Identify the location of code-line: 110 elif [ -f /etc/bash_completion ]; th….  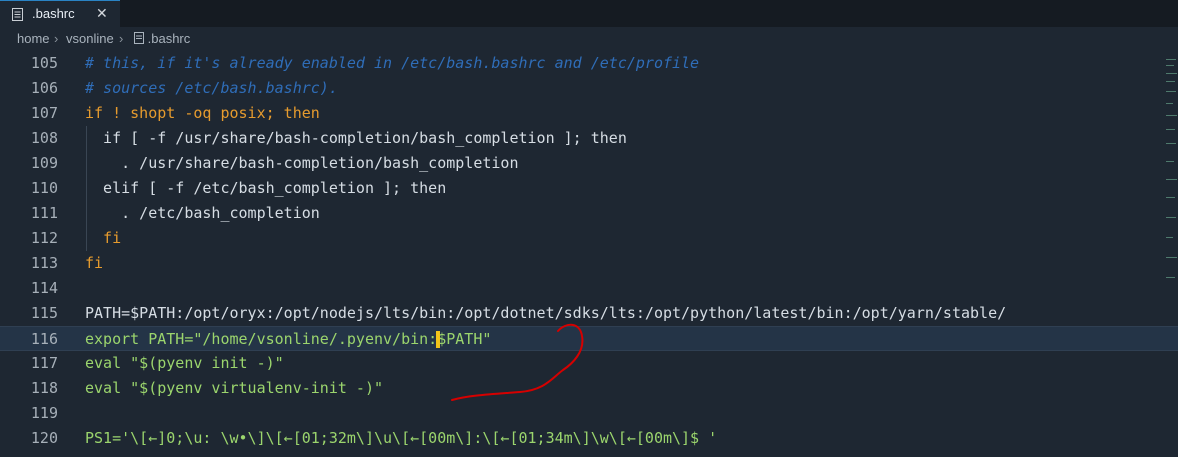
(589, 188).